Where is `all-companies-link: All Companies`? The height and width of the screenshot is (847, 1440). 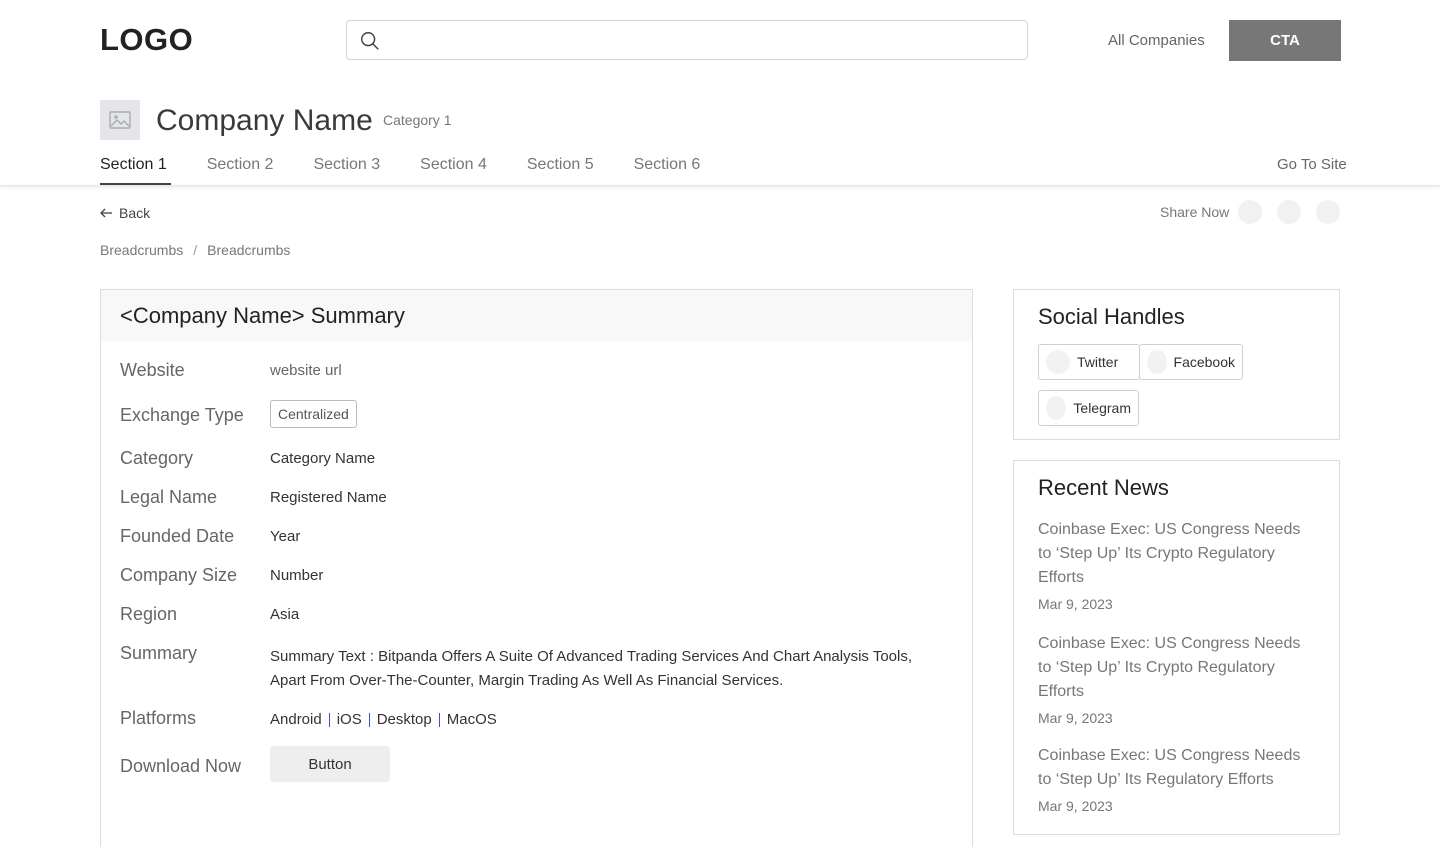
all-companies-link: All Companies is located at coordinates (1156, 40).